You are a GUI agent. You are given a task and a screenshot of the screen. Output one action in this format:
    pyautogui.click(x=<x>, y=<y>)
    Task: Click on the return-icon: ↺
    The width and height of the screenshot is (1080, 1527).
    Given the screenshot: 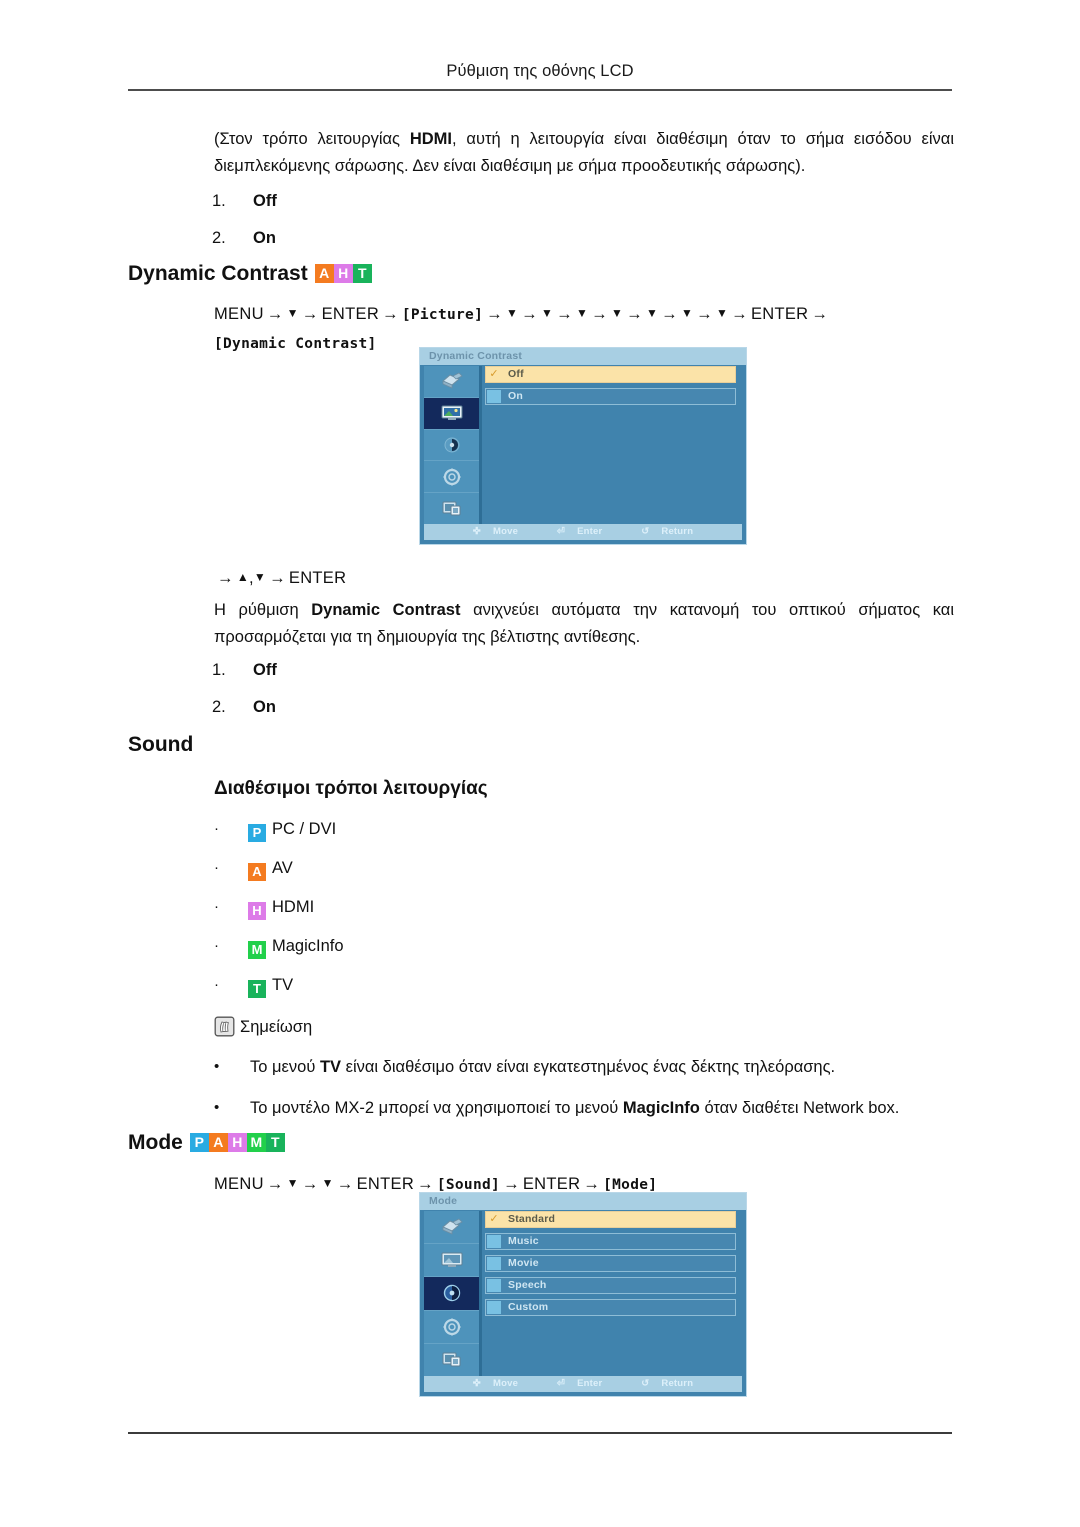 What is the action you would take?
    pyautogui.click(x=645, y=531)
    